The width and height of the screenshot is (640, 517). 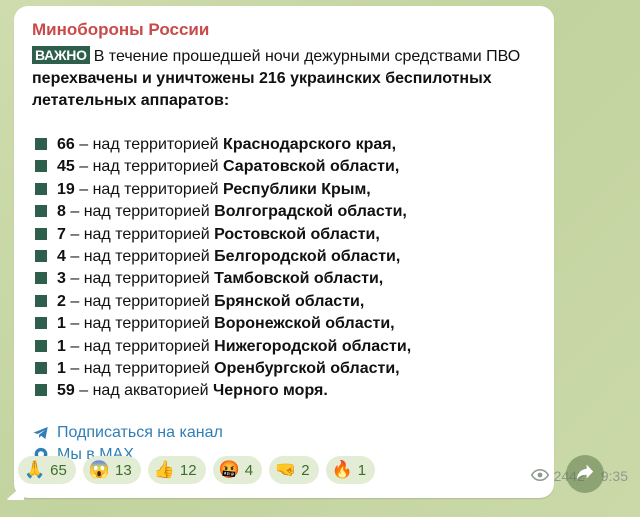 I want to click on reaction-fire: 🔥 1, so click(x=350, y=470).